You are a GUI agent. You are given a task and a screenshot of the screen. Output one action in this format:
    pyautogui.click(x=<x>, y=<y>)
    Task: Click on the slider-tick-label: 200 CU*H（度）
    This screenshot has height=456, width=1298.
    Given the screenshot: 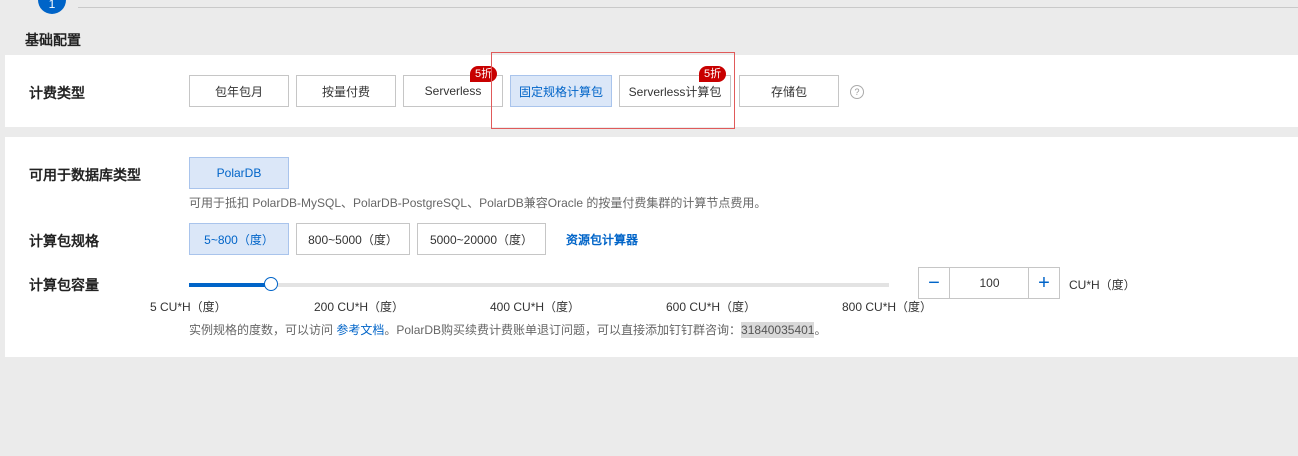 What is the action you would take?
    pyautogui.click(x=359, y=307)
    